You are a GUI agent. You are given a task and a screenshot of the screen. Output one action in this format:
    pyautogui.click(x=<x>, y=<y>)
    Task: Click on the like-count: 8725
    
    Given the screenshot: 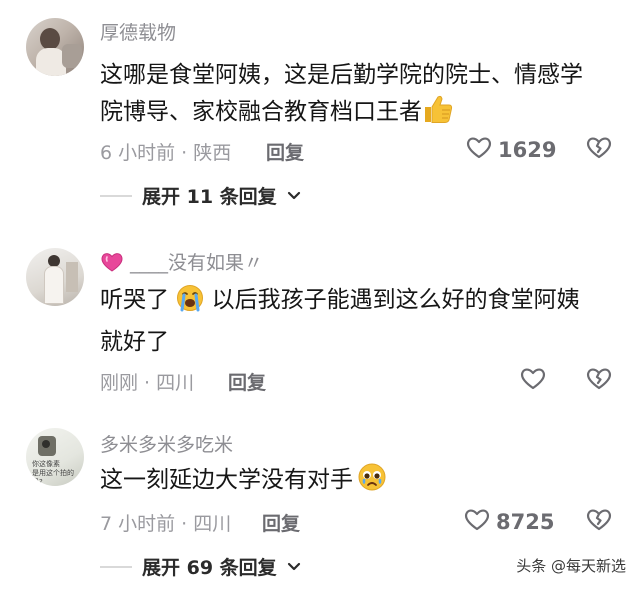 What is the action you would take?
    pyautogui.click(x=525, y=521)
    